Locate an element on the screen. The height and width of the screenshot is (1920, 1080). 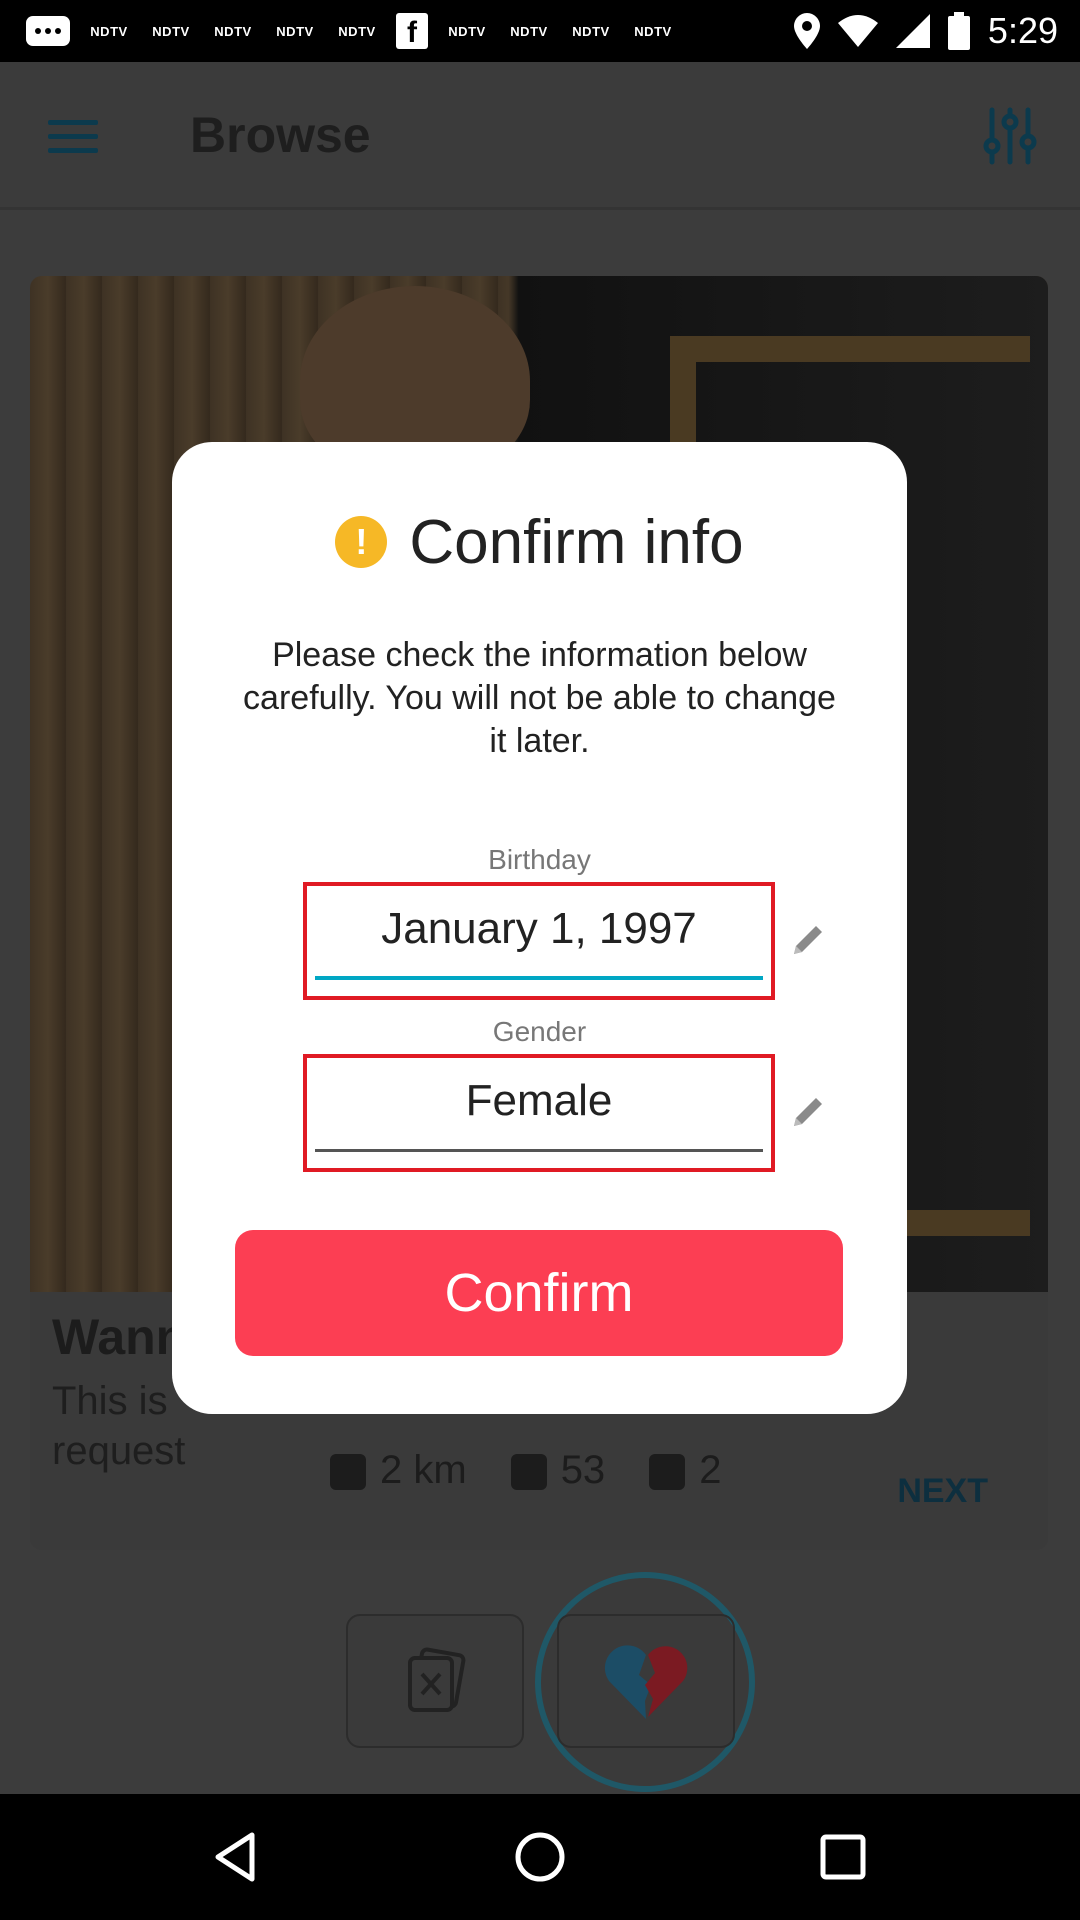
next-button: NEXT is located at coordinates (942, 1491).